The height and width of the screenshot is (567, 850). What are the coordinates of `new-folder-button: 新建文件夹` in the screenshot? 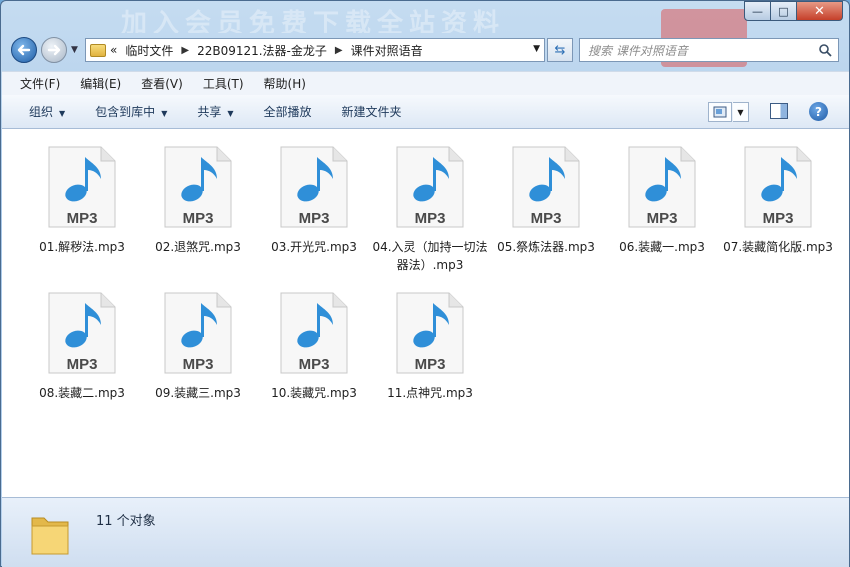 It's located at (372, 111).